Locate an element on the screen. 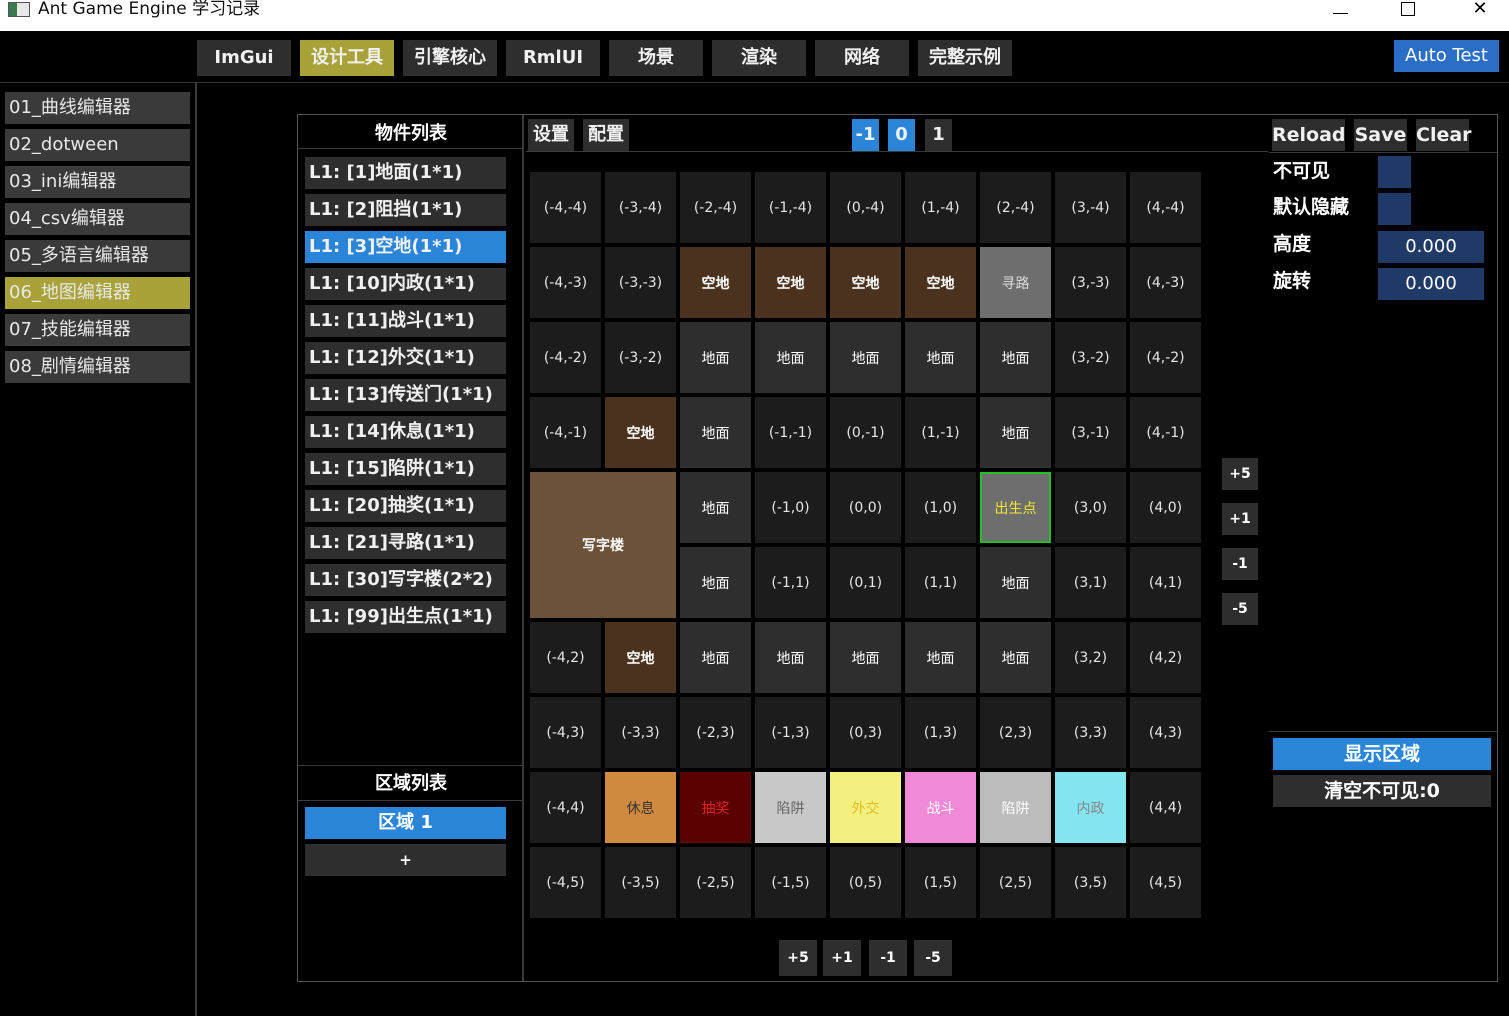 The width and height of the screenshot is (1509, 1016). clear-invisible-button: 清空不可见:0 is located at coordinates (1382, 791).